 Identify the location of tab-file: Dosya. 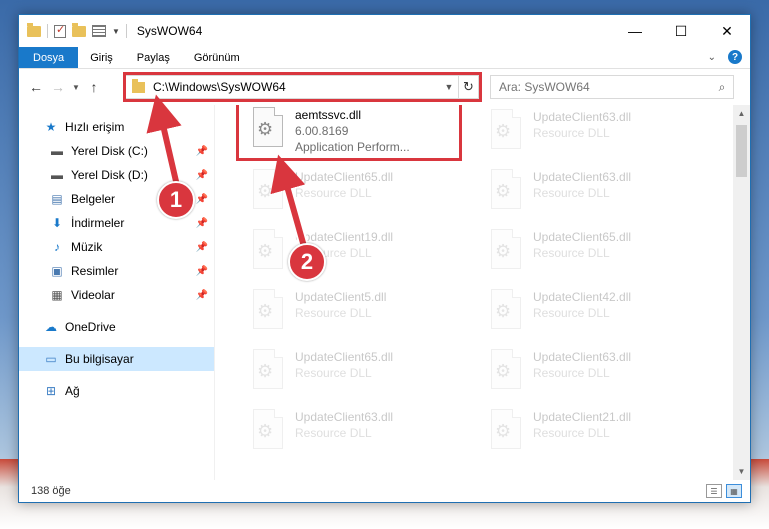
(49, 57).